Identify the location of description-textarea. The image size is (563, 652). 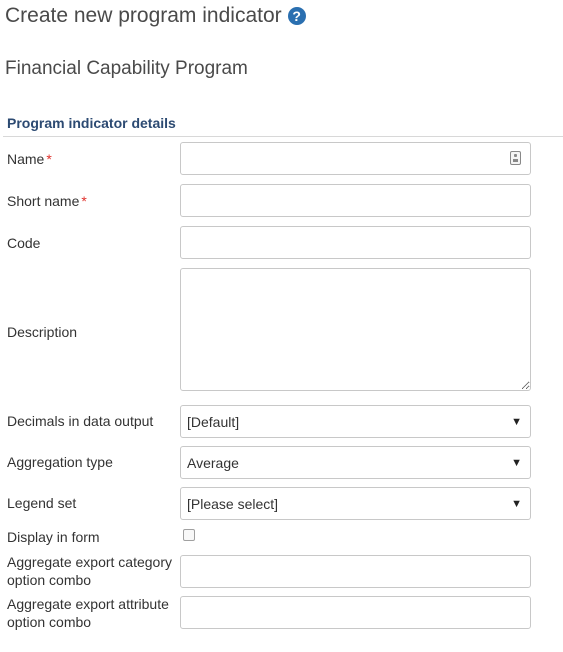
(355, 329).